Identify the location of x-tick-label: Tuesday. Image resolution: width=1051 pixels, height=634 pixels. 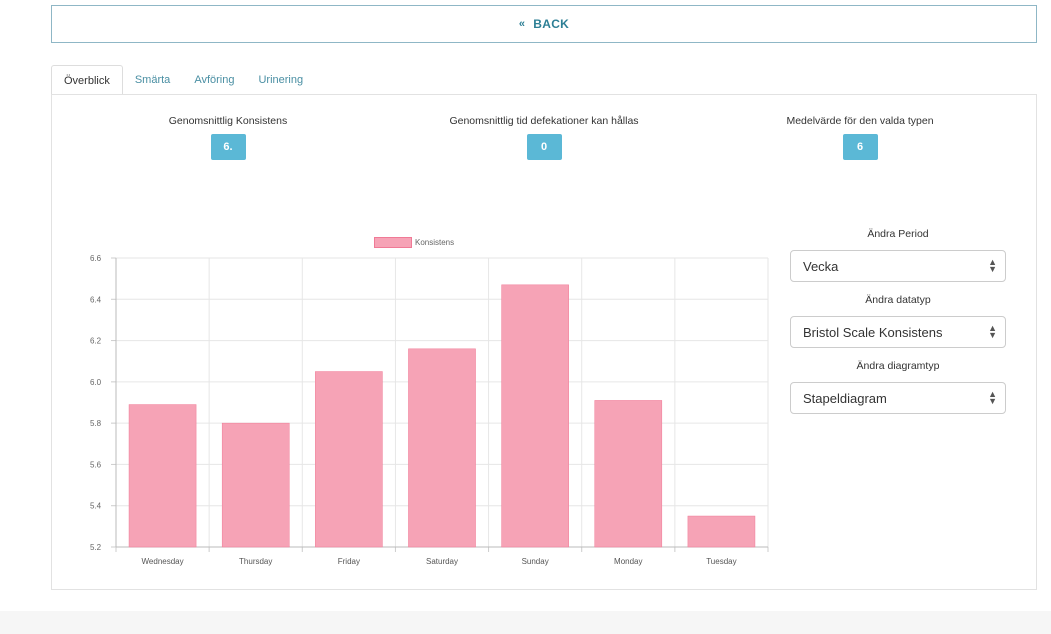
(721, 561).